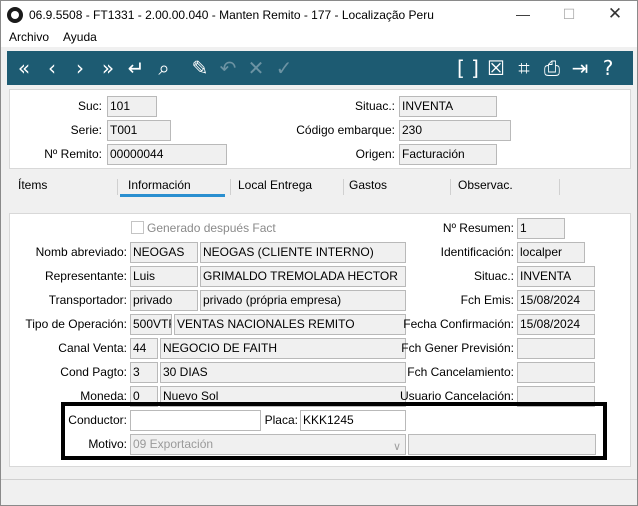  I want to click on resumen-field: 1, so click(541, 228).